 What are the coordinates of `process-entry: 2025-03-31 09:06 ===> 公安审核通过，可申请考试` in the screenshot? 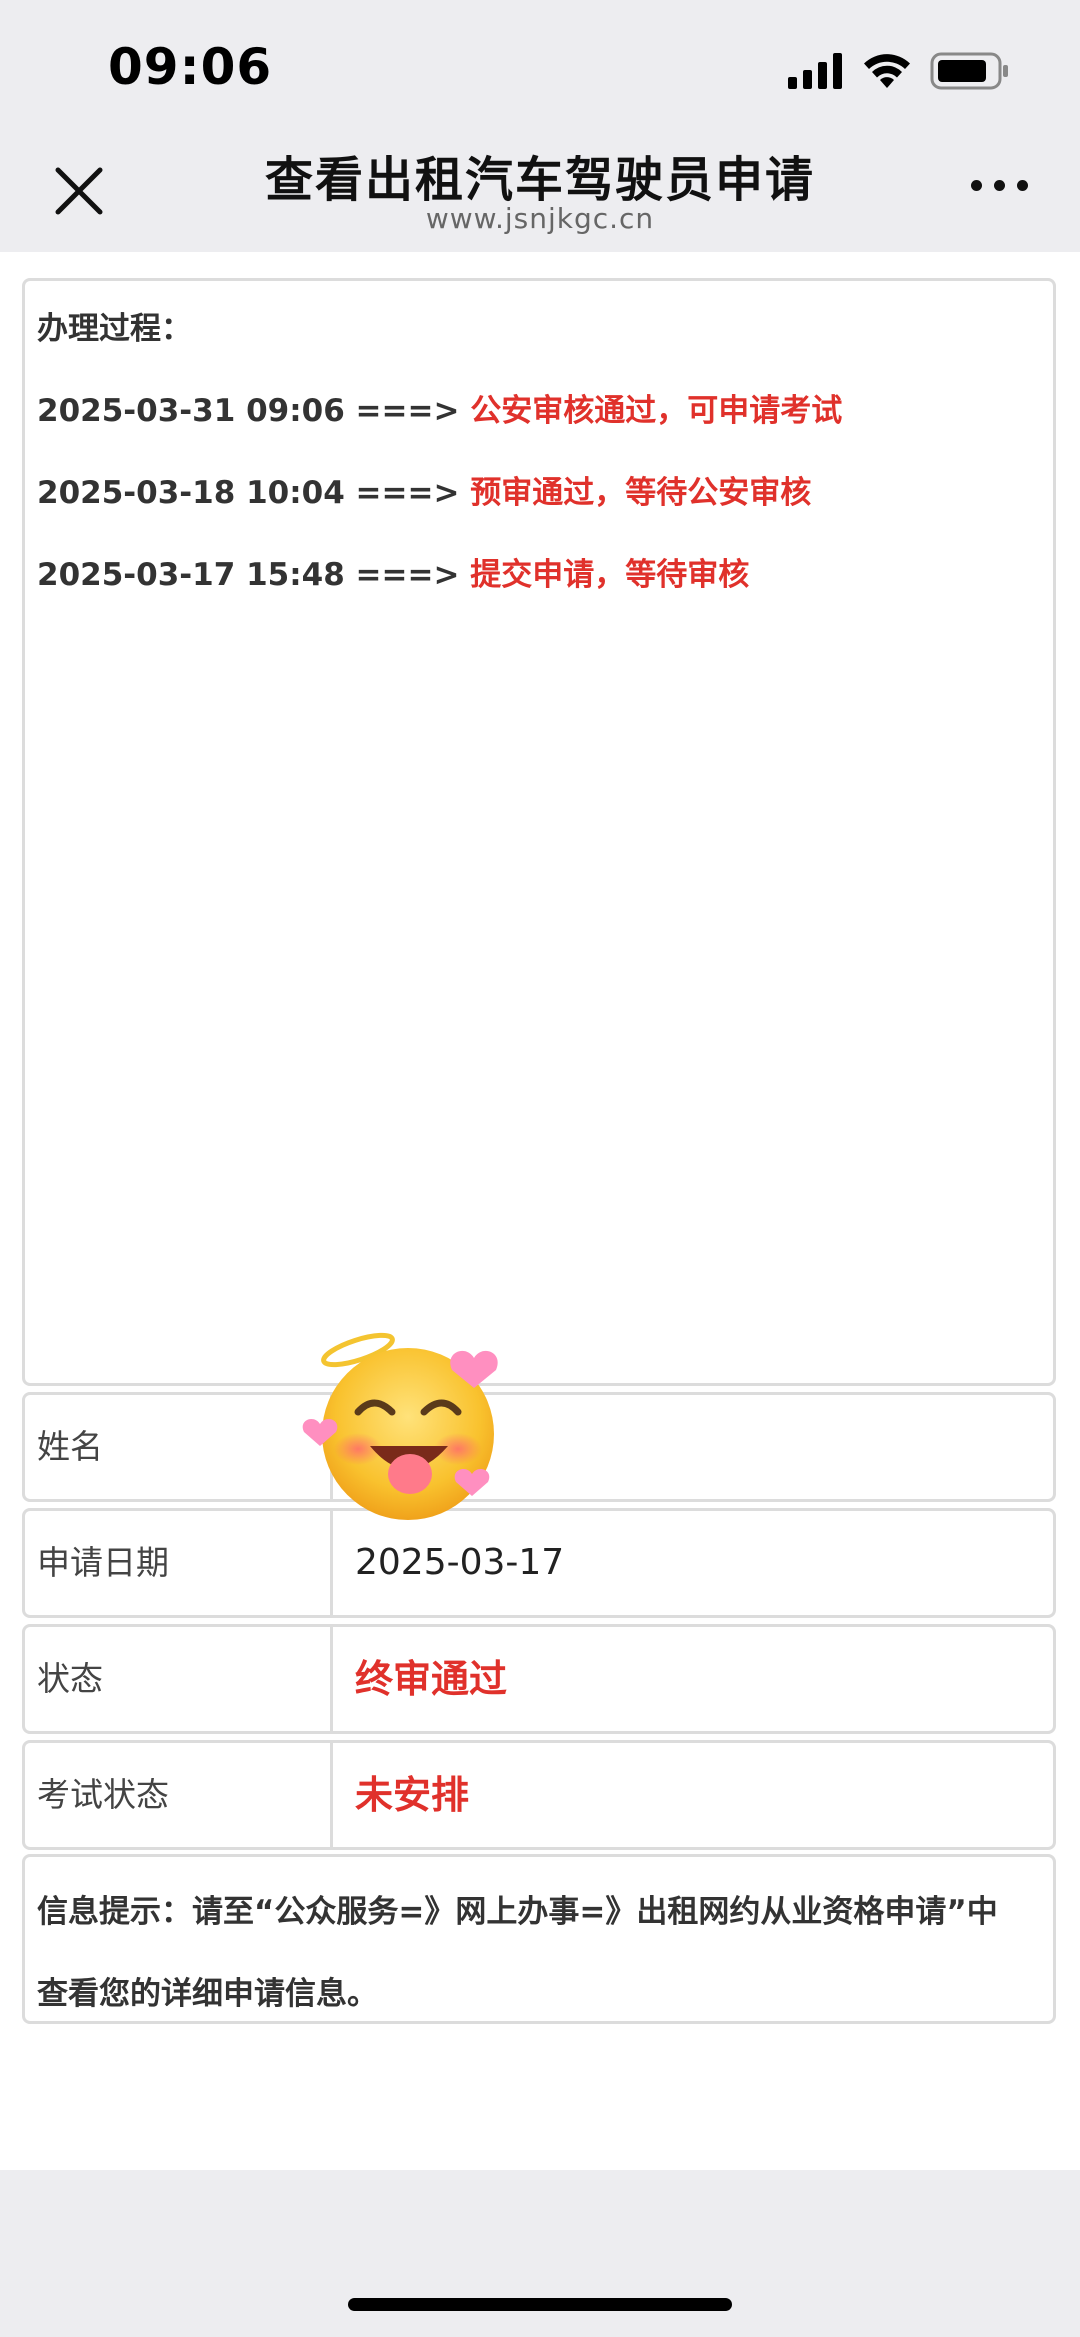 It's located at (439, 407).